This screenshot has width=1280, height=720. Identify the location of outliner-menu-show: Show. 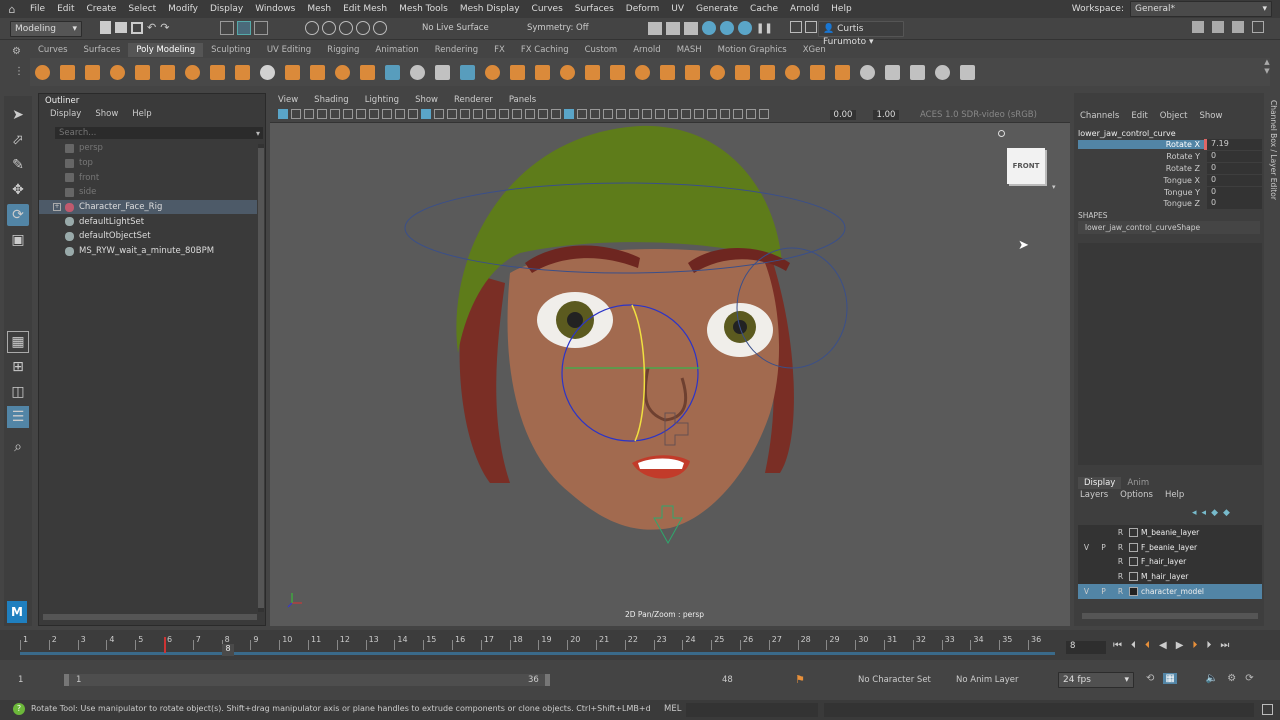
(106, 114).